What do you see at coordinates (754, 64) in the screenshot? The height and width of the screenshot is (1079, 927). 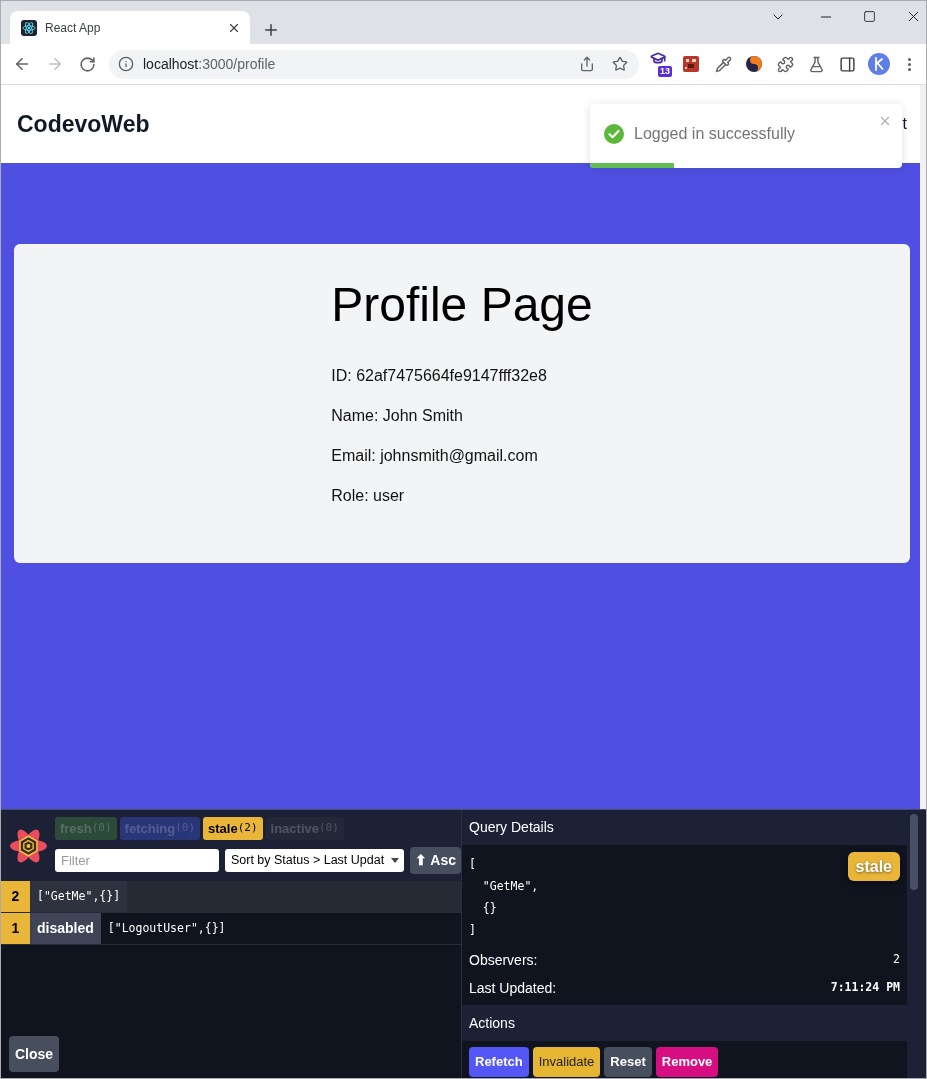 I see `swirl-logo-icon` at bounding box center [754, 64].